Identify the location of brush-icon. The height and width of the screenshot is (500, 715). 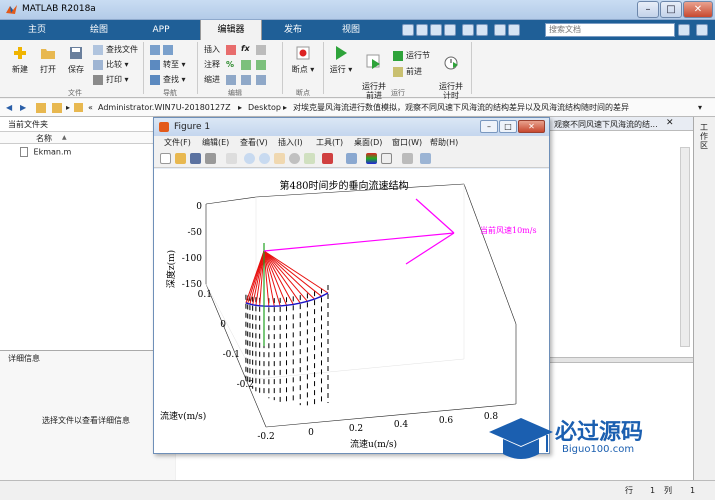
(327, 158).